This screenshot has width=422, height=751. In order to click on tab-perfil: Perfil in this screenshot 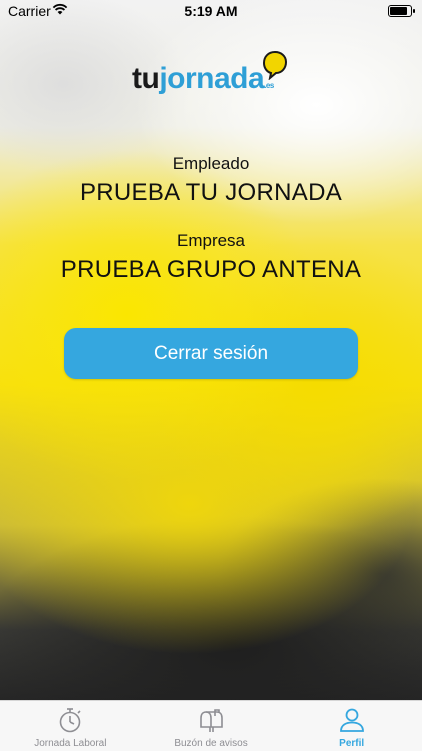, I will do `click(351, 726)`.